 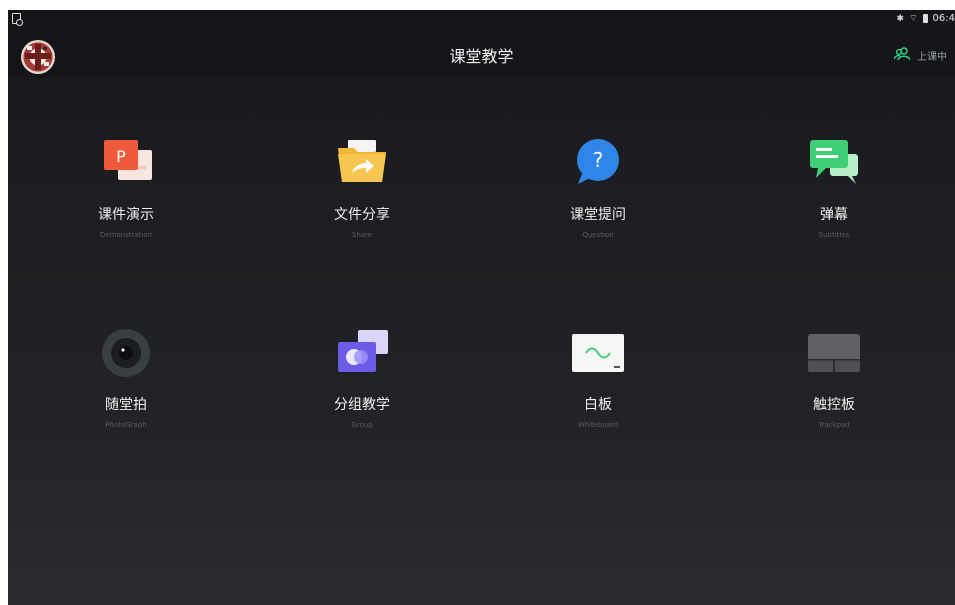 I want to click on tile-label: 触控板, so click(x=834, y=405).